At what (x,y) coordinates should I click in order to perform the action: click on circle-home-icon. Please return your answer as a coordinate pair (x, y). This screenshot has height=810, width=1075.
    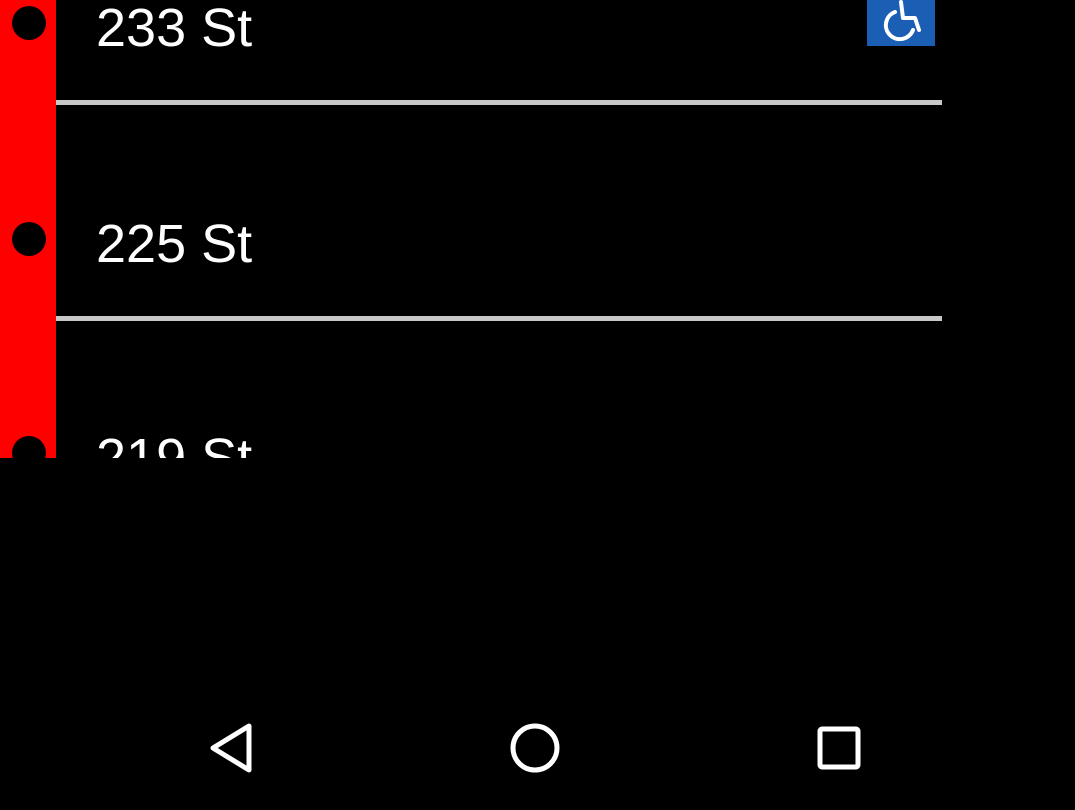
    Looking at the image, I should click on (535, 748).